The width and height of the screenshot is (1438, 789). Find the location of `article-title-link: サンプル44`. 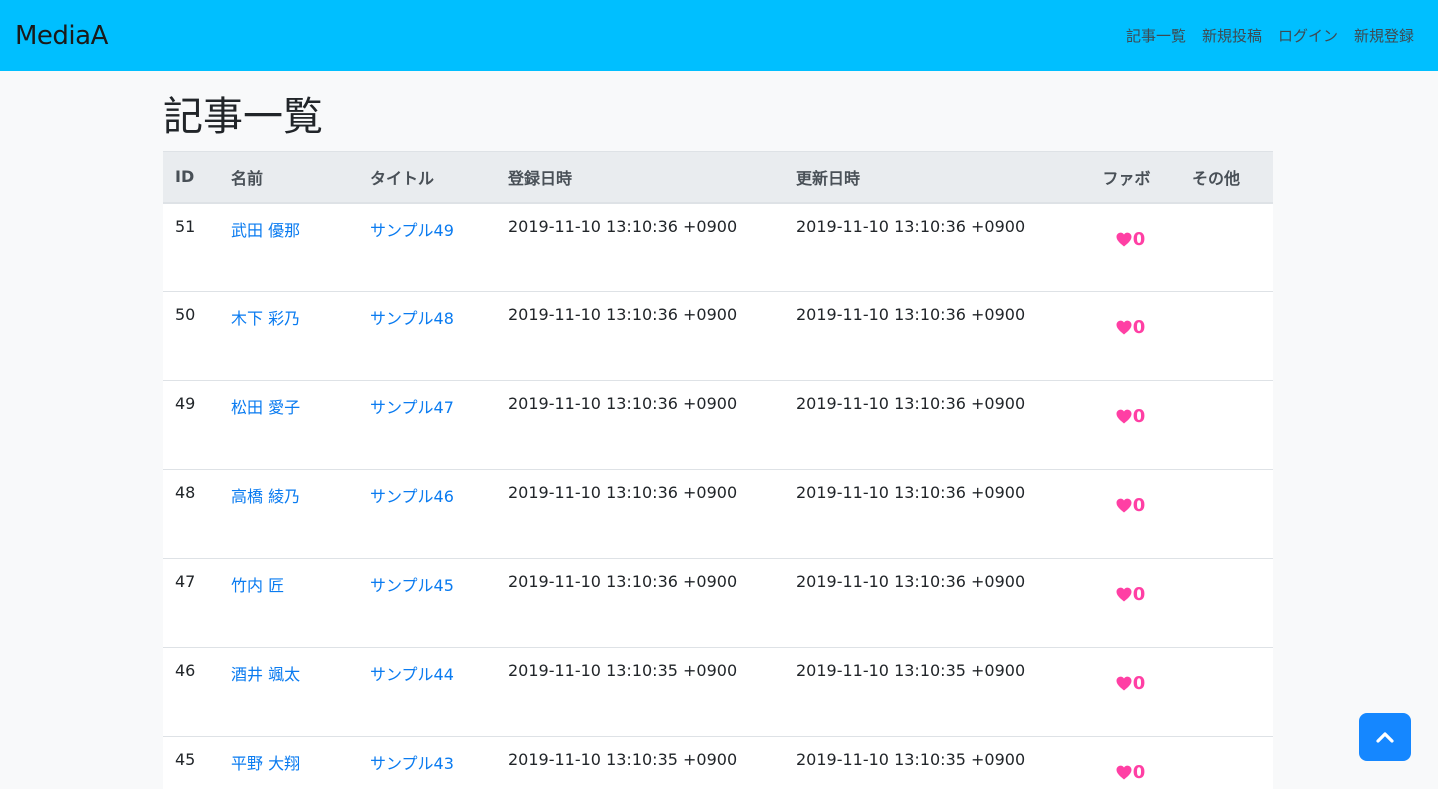

article-title-link: サンプル44 is located at coordinates (412, 674).